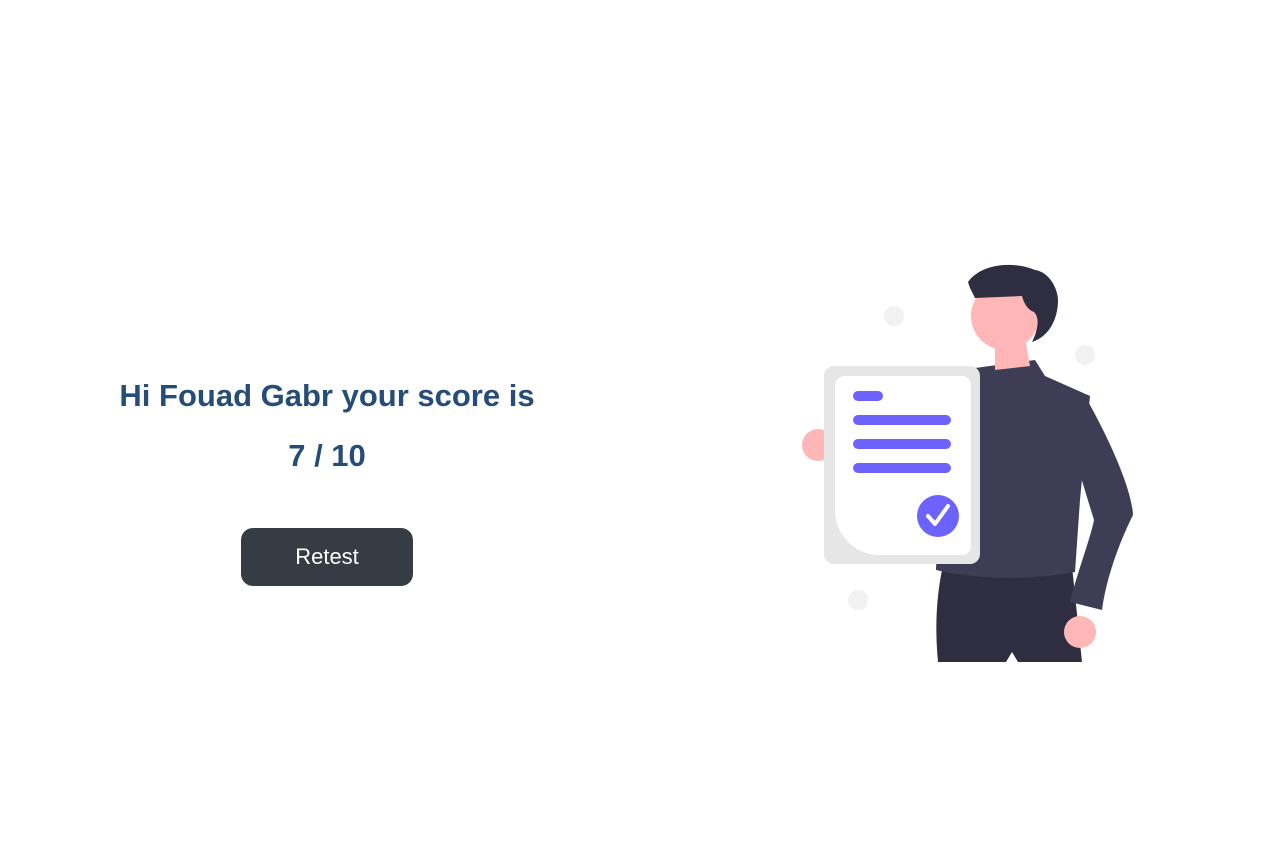 This screenshot has height=842, width=1280. What do you see at coordinates (327, 557) in the screenshot?
I see `retest-button: Retest` at bounding box center [327, 557].